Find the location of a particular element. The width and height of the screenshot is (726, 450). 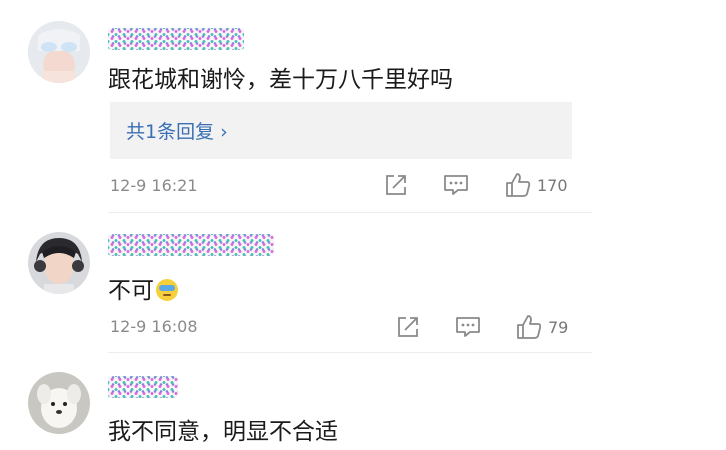

comment-text-content: 不可 is located at coordinates (131, 291).